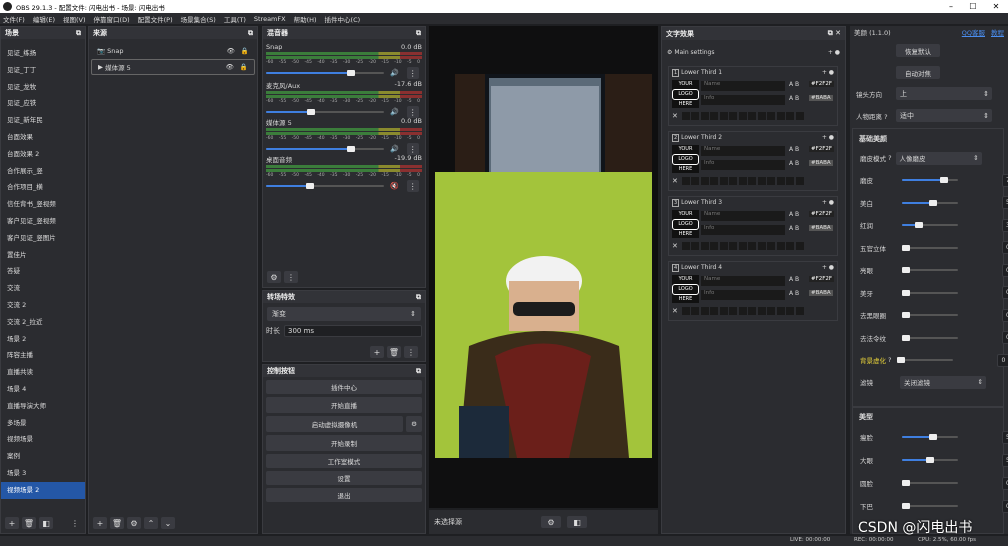  What do you see at coordinates (74, 19) in the screenshot?
I see `menu-view: 视图(V)` at bounding box center [74, 19].